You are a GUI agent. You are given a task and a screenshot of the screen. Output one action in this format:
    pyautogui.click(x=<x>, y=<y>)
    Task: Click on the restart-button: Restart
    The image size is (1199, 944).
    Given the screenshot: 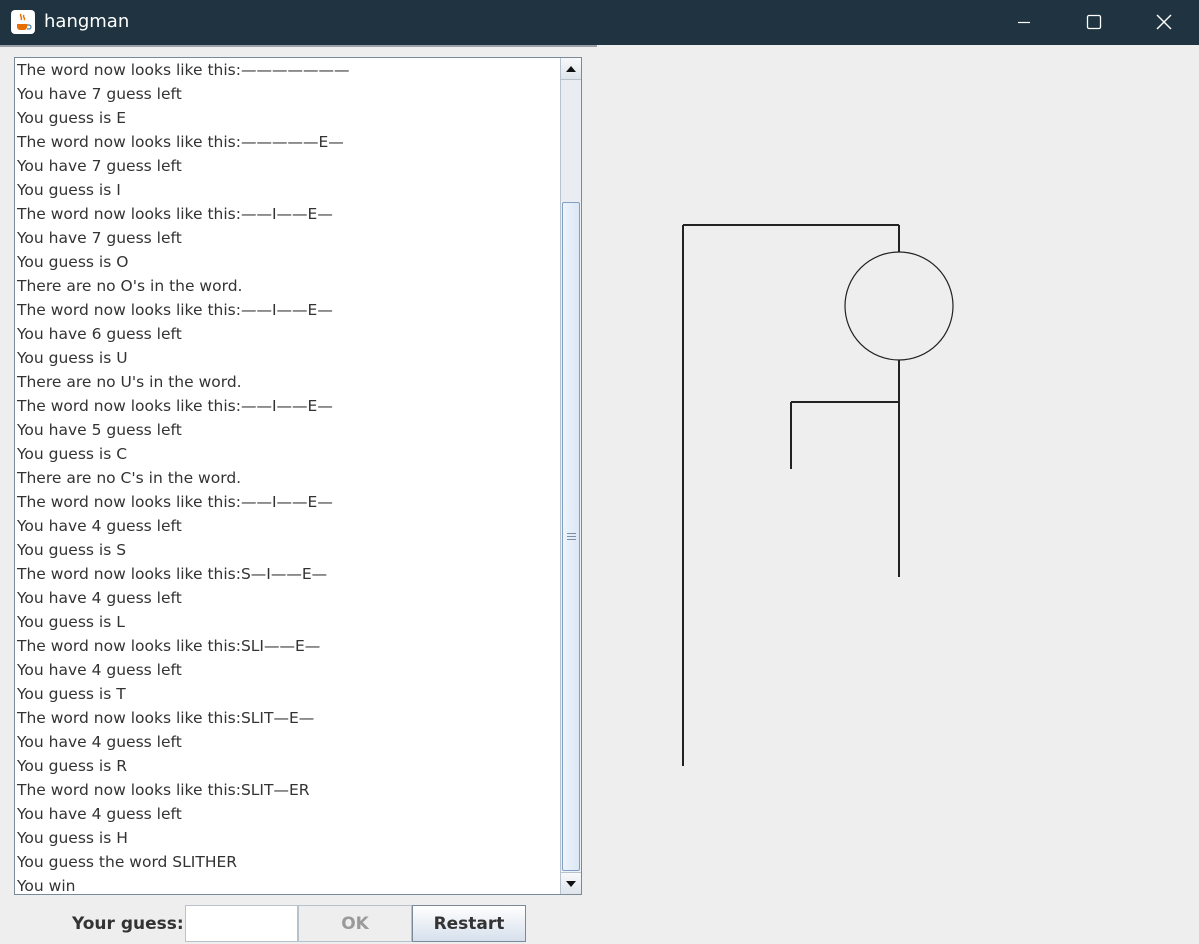 What is the action you would take?
    pyautogui.click(x=469, y=923)
    